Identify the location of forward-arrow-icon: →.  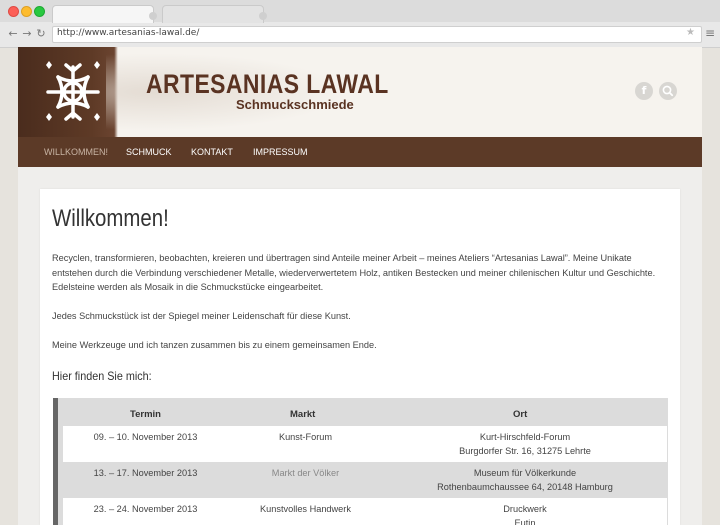
(27, 33).